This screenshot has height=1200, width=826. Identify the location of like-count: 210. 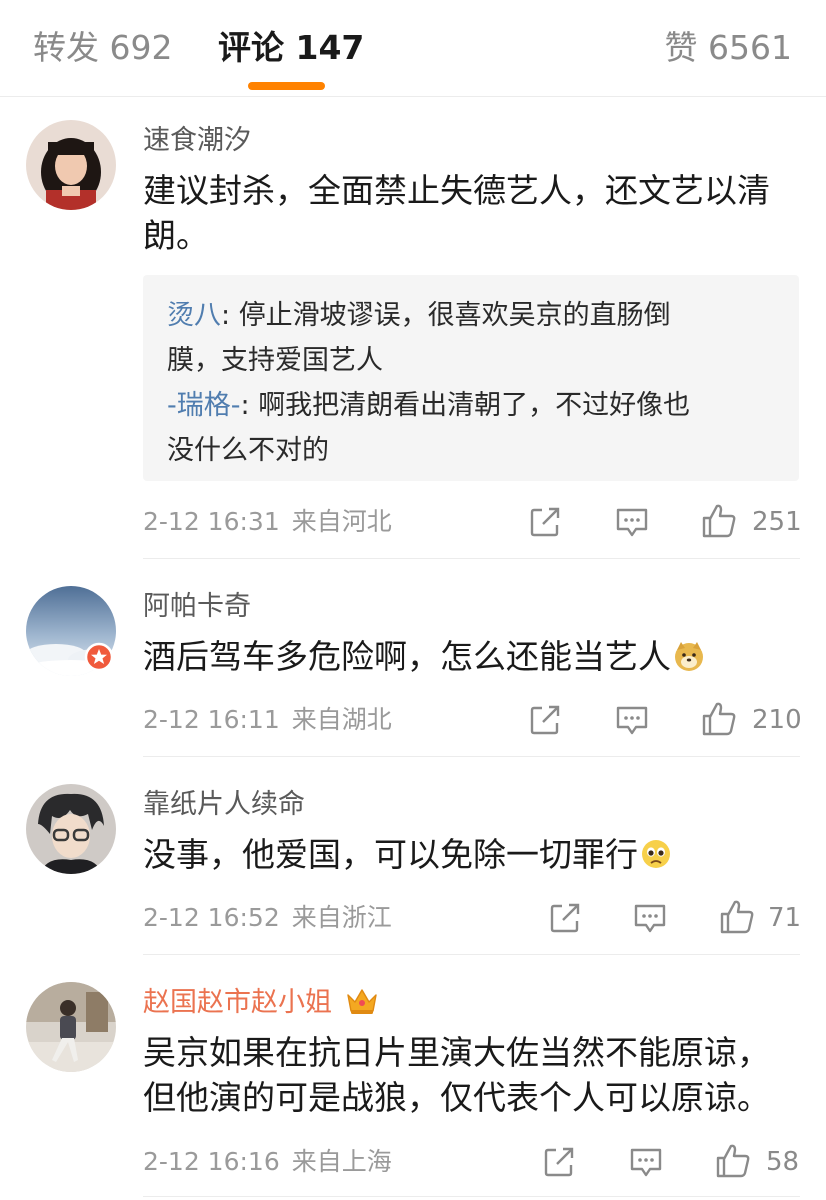
(777, 720).